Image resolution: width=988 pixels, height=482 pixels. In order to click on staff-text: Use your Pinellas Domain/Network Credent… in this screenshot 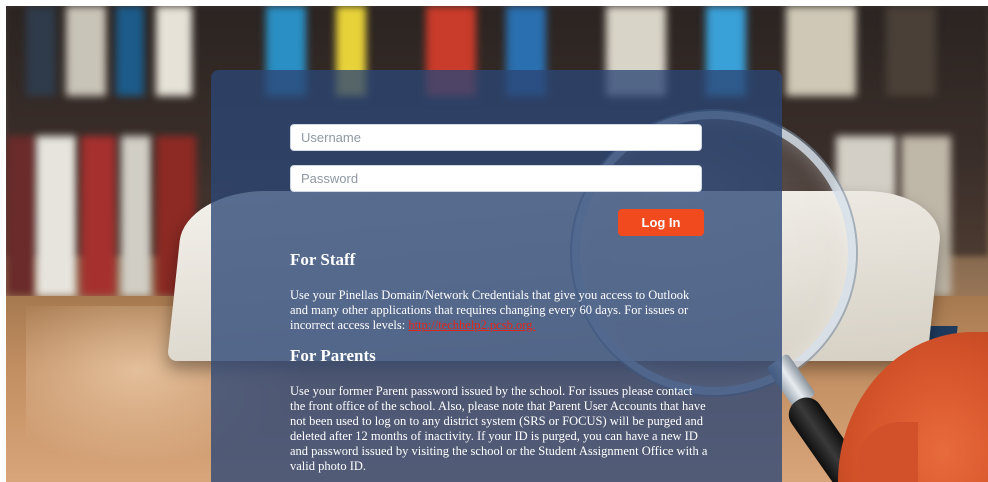, I will do `click(500, 310)`.